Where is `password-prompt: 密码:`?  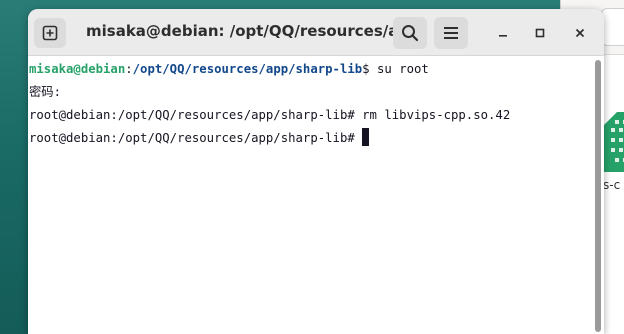 password-prompt: 密码: is located at coordinates (45, 92).